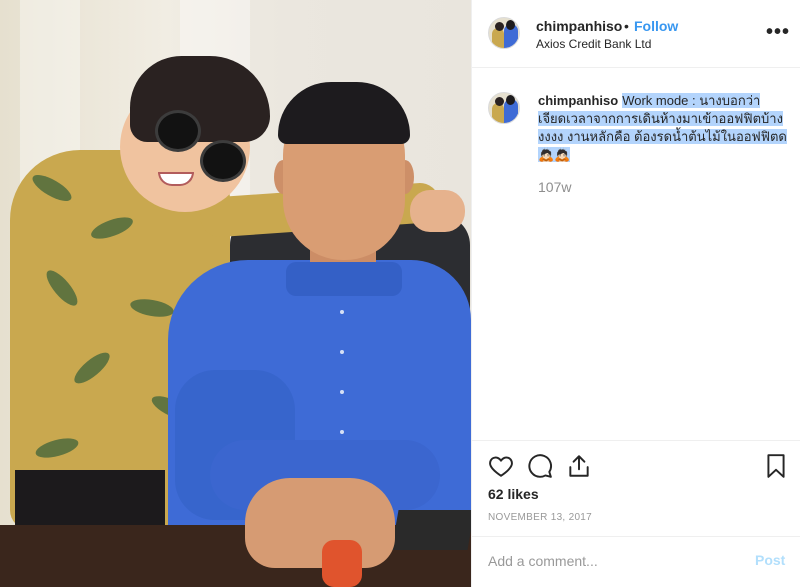  What do you see at coordinates (770, 560) in the screenshot?
I see `post-comment-button: Post` at bounding box center [770, 560].